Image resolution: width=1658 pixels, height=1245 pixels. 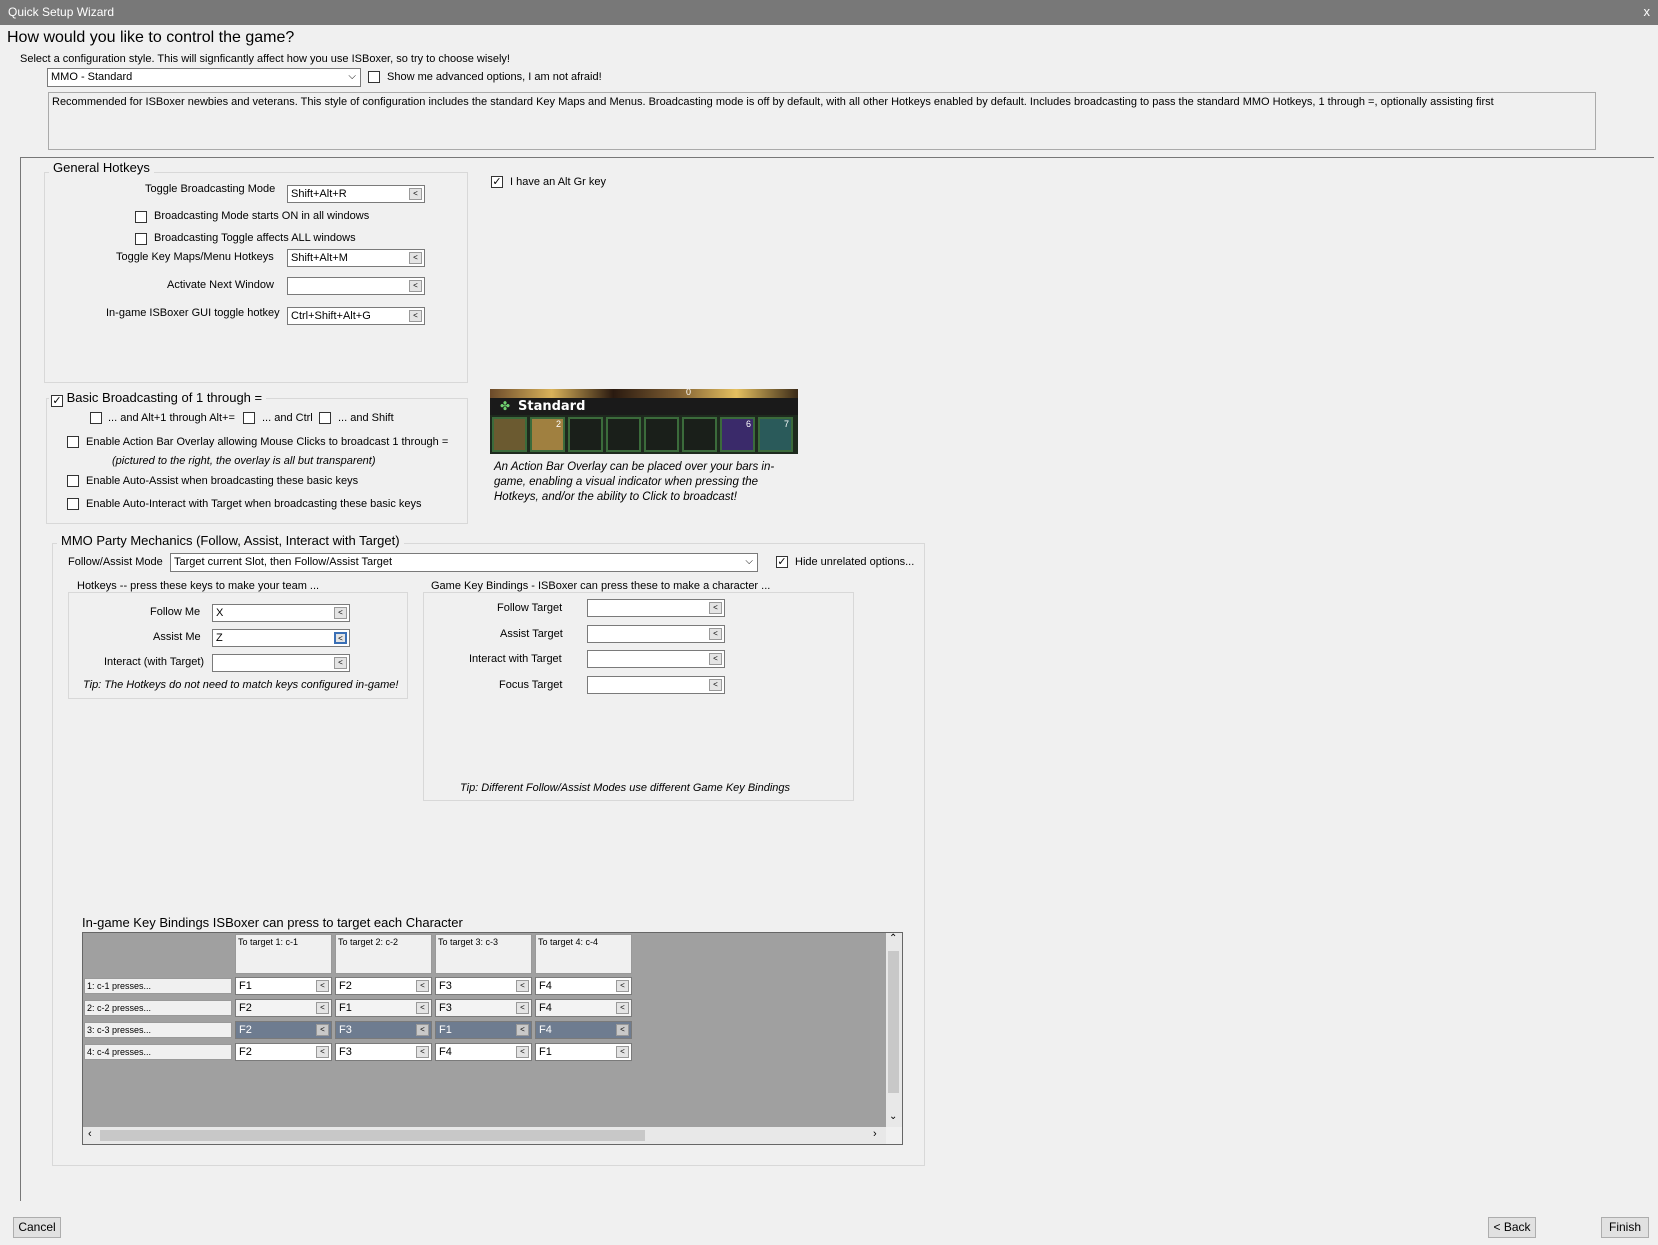 I want to click on basic-broadcasting-checkbox, so click(x=57, y=401).